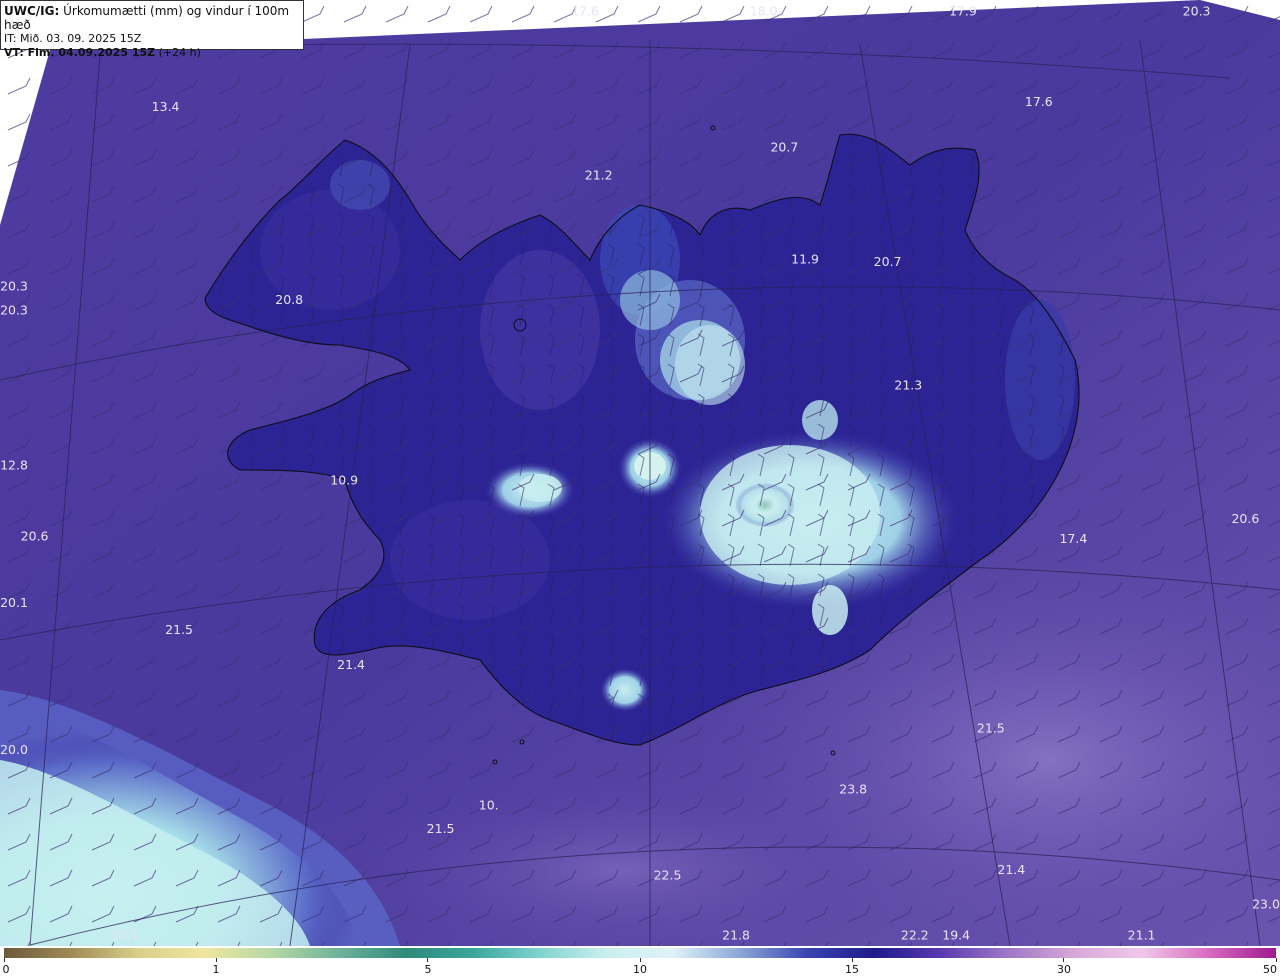 The image size is (1280, 978). I want to click on point-value-label: 21.2, so click(599, 174).